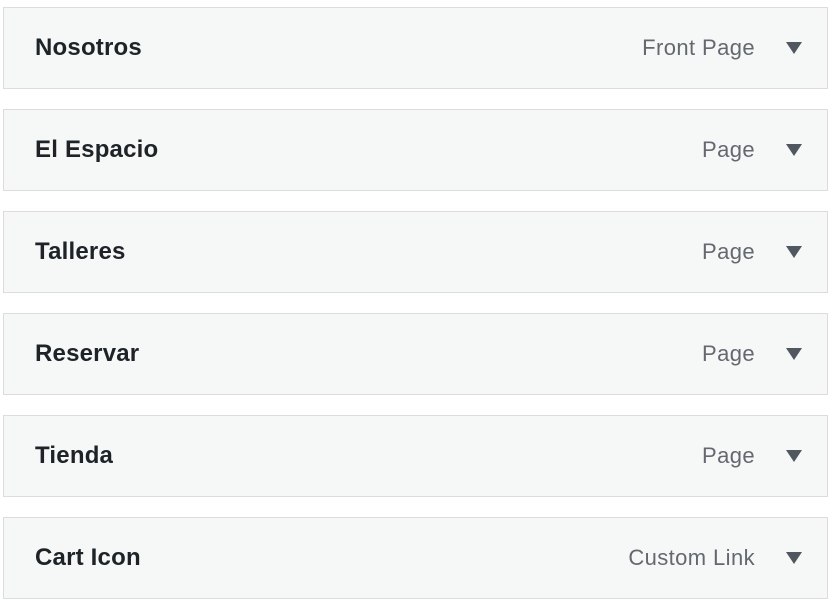 This screenshot has width=834, height=608. Describe the element at coordinates (415, 456) in the screenshot. I see `menu-item-tienda: Tienda Page` at that location.